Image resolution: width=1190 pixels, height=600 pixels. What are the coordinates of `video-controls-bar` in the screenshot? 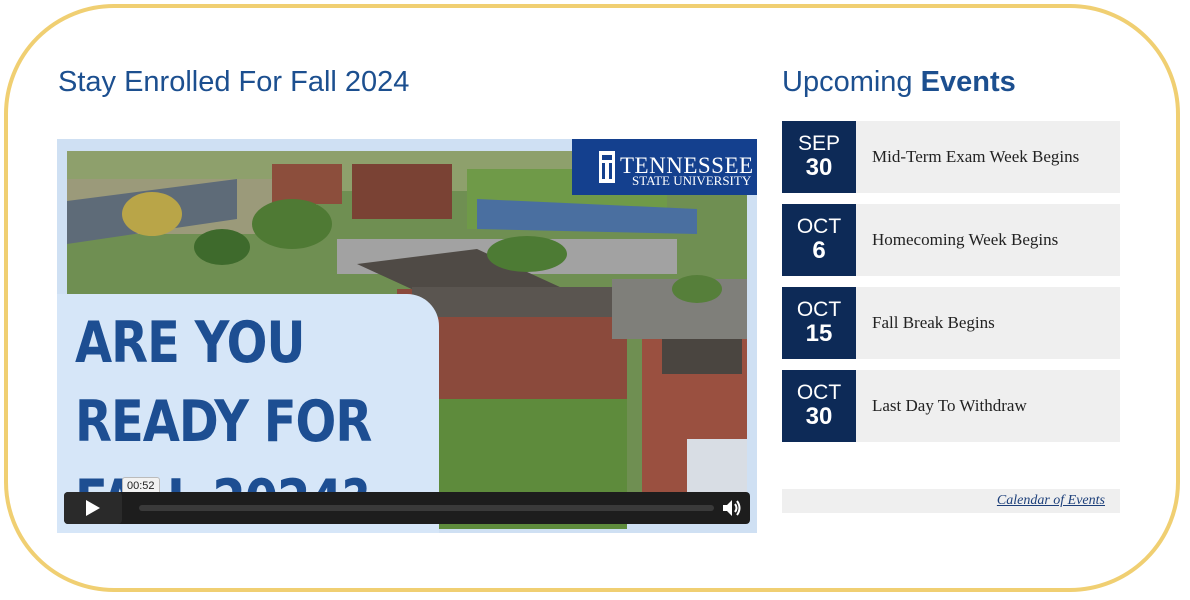 It's located at (407, 508).